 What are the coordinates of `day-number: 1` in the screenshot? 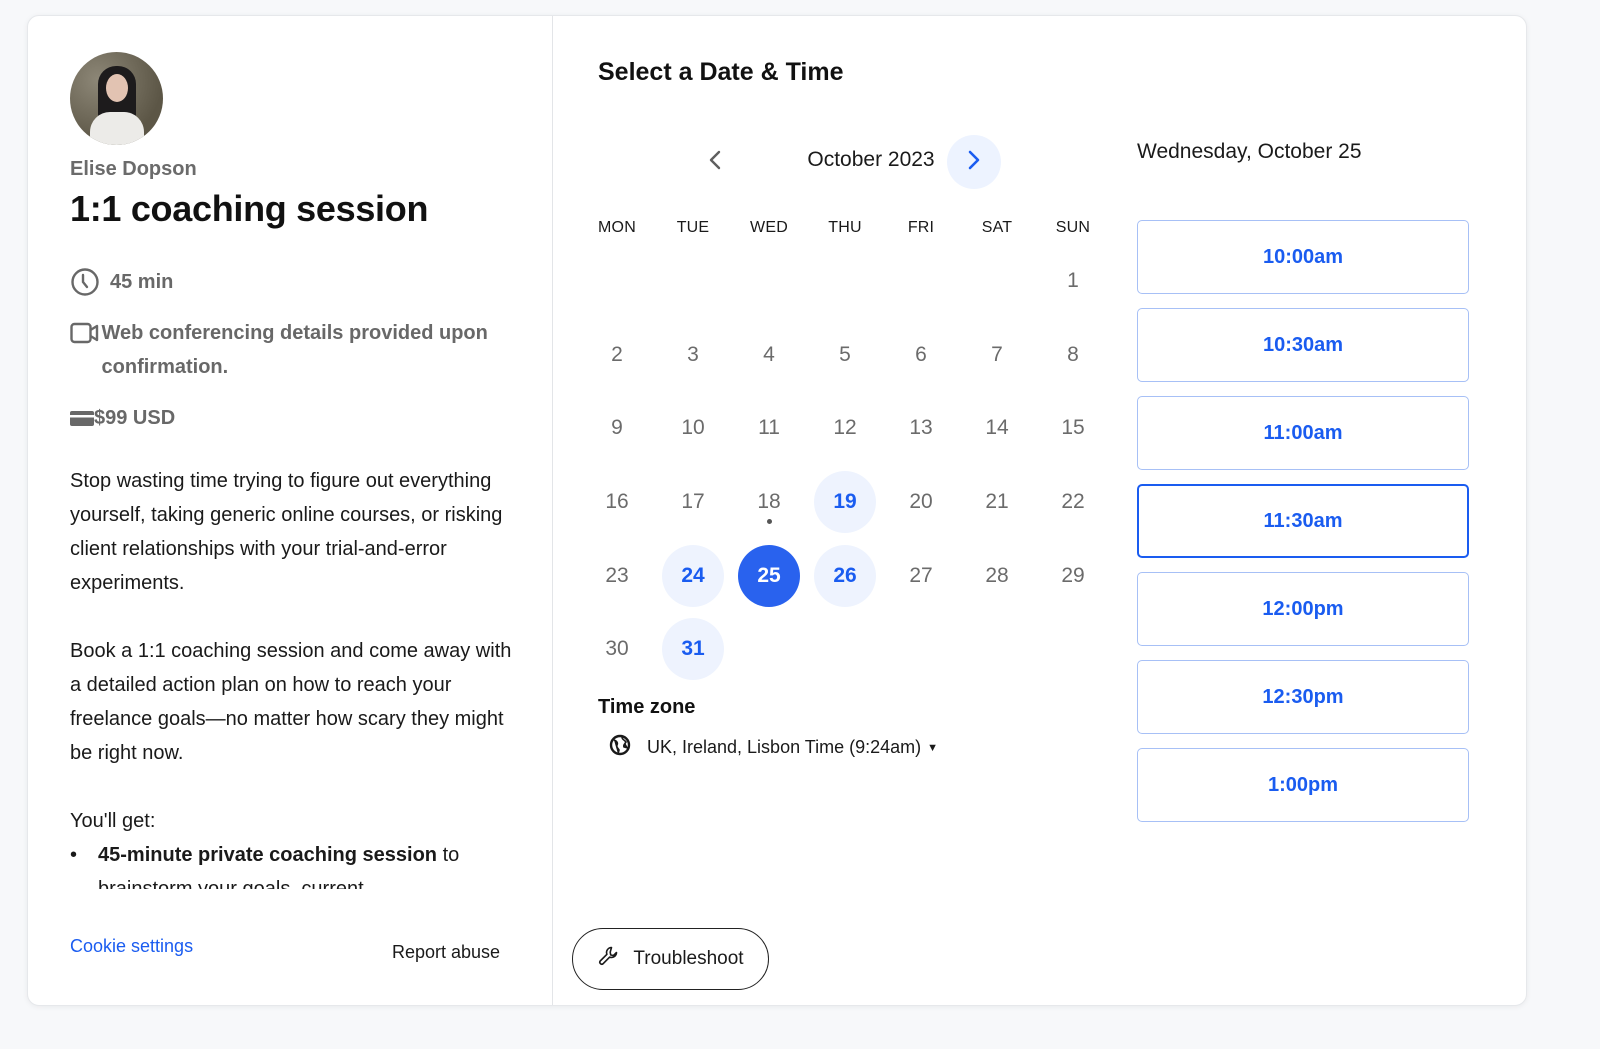 It's located at (1073, 280).